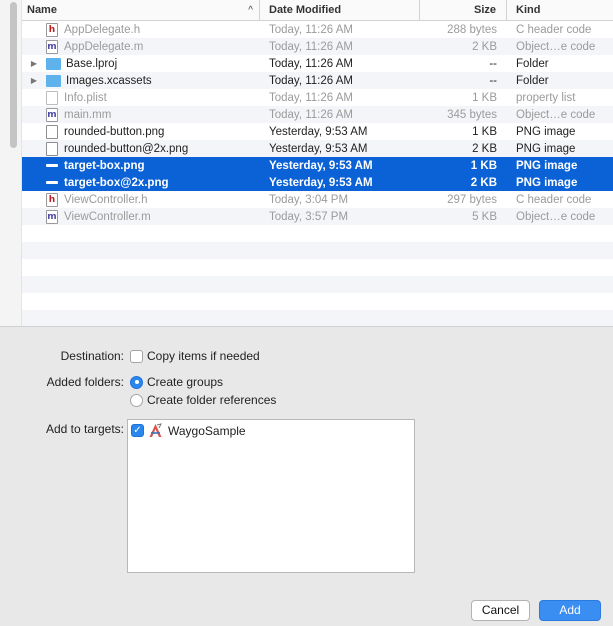 The width and height of the screenshot is (613, 626). Describe the element at coordinates (136, 356) in the screenshot. I see `copy-items-checkbox` at that location.